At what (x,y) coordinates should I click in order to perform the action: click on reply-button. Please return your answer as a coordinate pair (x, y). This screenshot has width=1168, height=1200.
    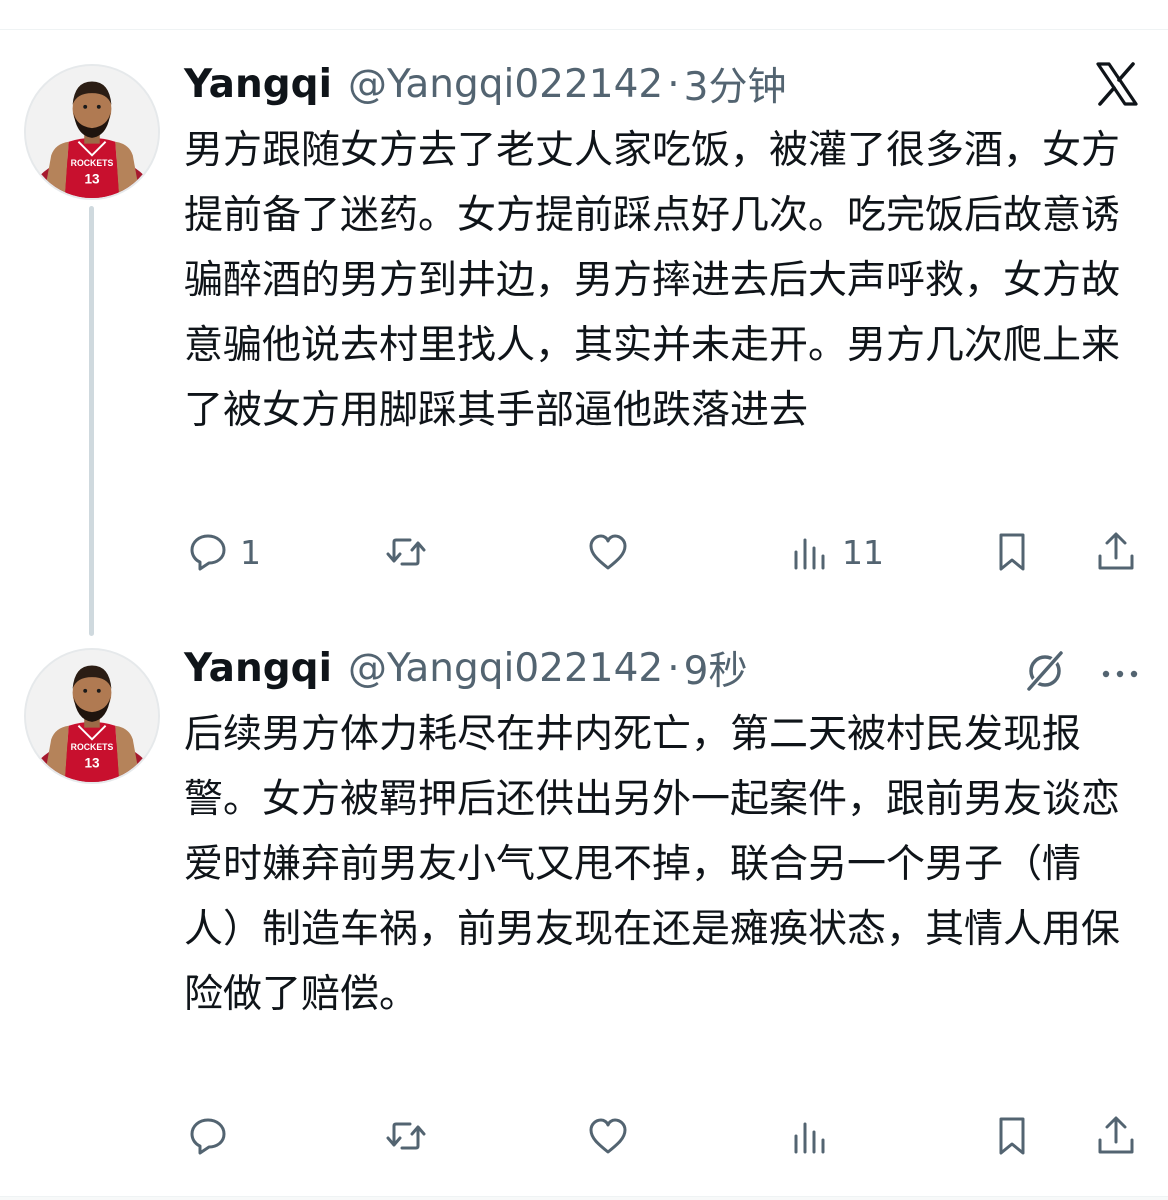
    Looking at the image, I should click on (213, 1136).